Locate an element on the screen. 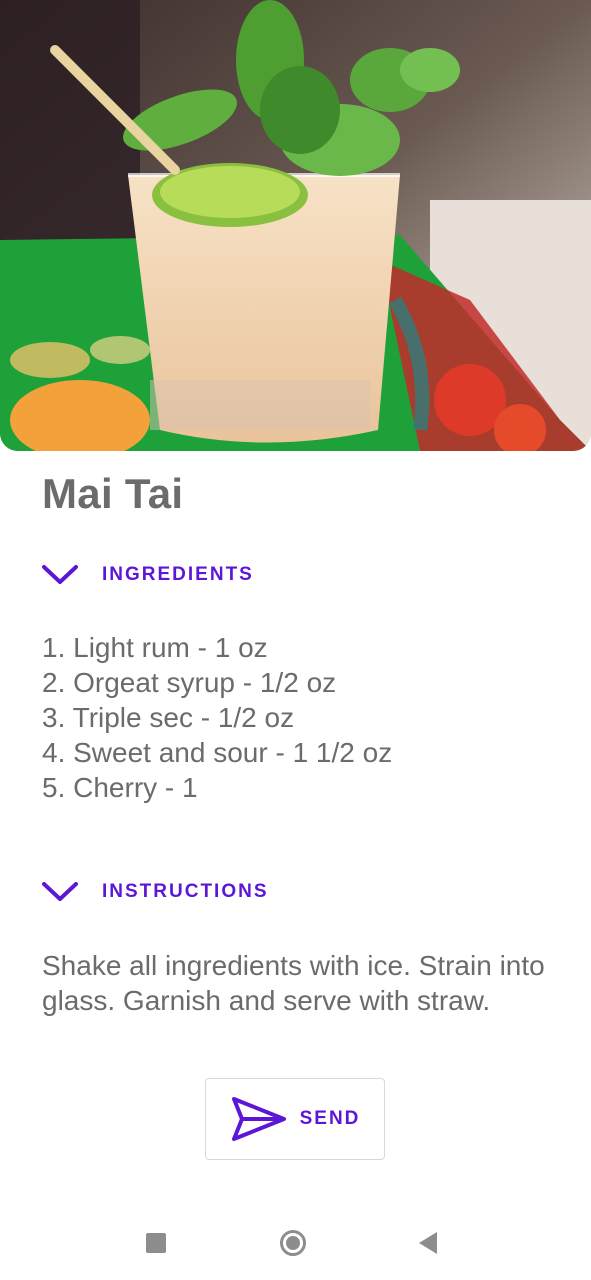 Image resolution: width=591 pixels, height=1280 pixels. ingredients-toggle: INGREDIENTS is located at coordinates (147, 575).